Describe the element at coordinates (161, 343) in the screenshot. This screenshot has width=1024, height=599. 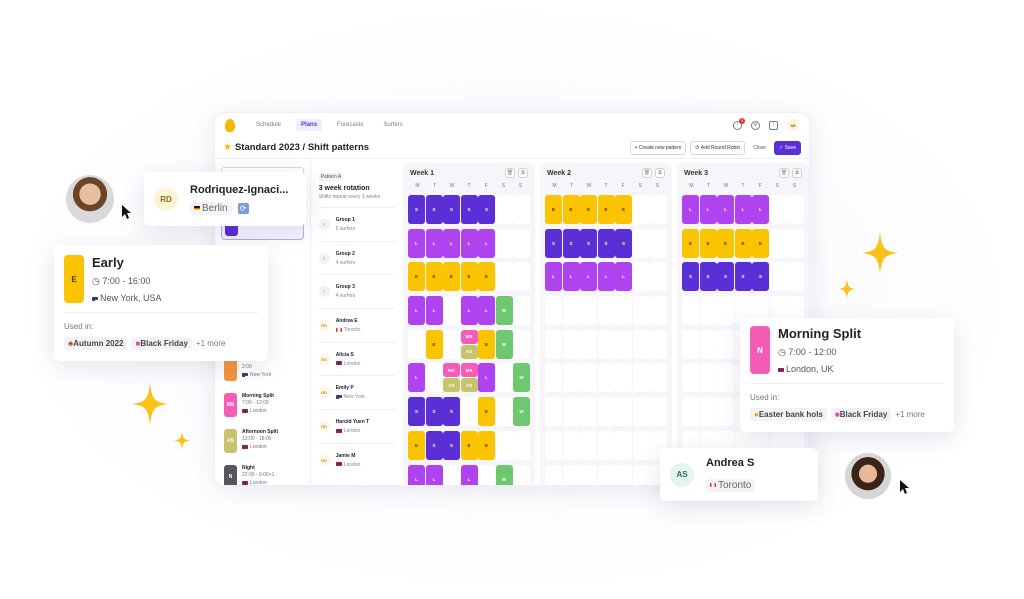
I see `used-in-pill: ■ Black Friday` at that location.